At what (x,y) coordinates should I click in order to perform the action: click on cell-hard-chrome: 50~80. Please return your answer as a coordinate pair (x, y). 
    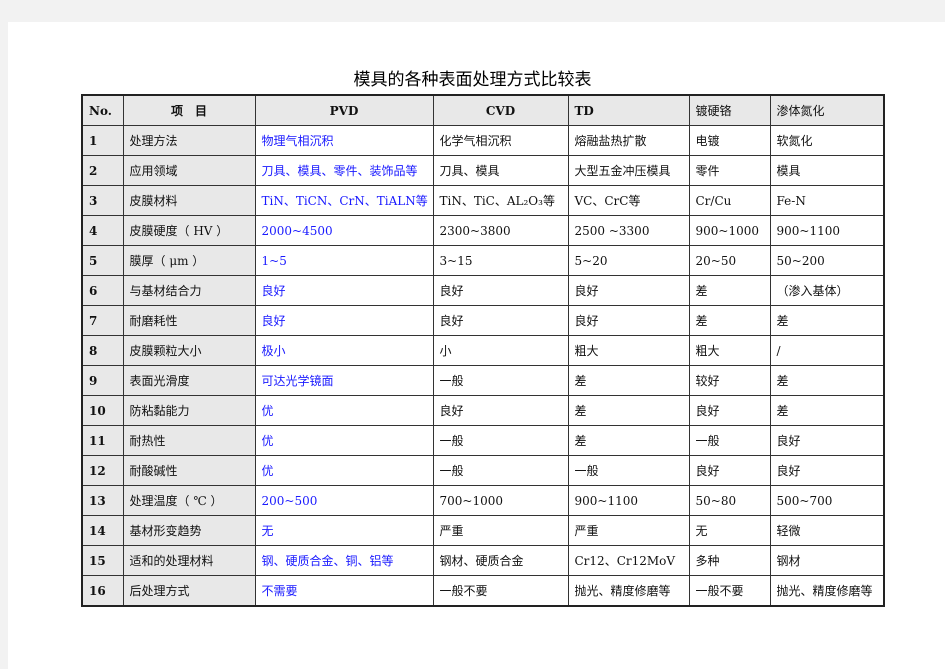
    Looking at the image, I should click on (729, 500).